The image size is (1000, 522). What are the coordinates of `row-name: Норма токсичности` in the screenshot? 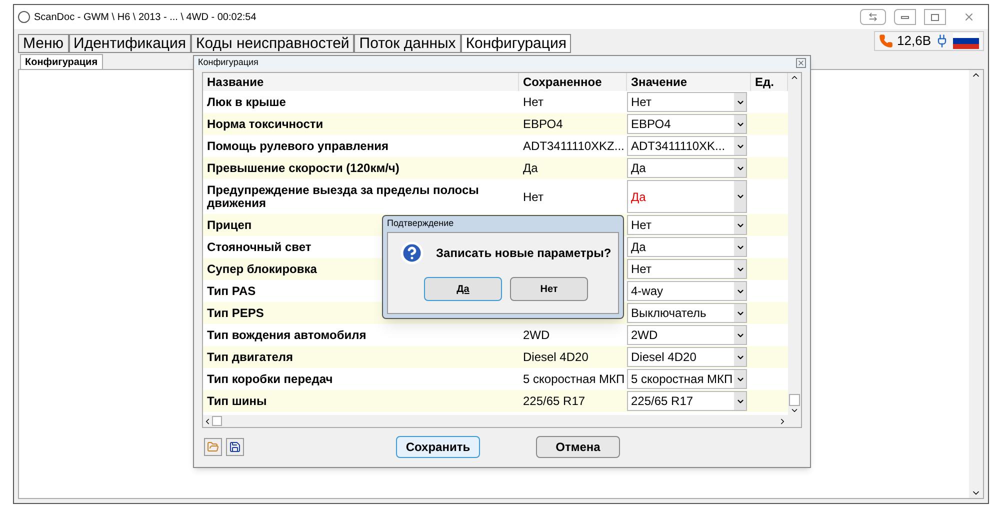 It's located at (265, 124).